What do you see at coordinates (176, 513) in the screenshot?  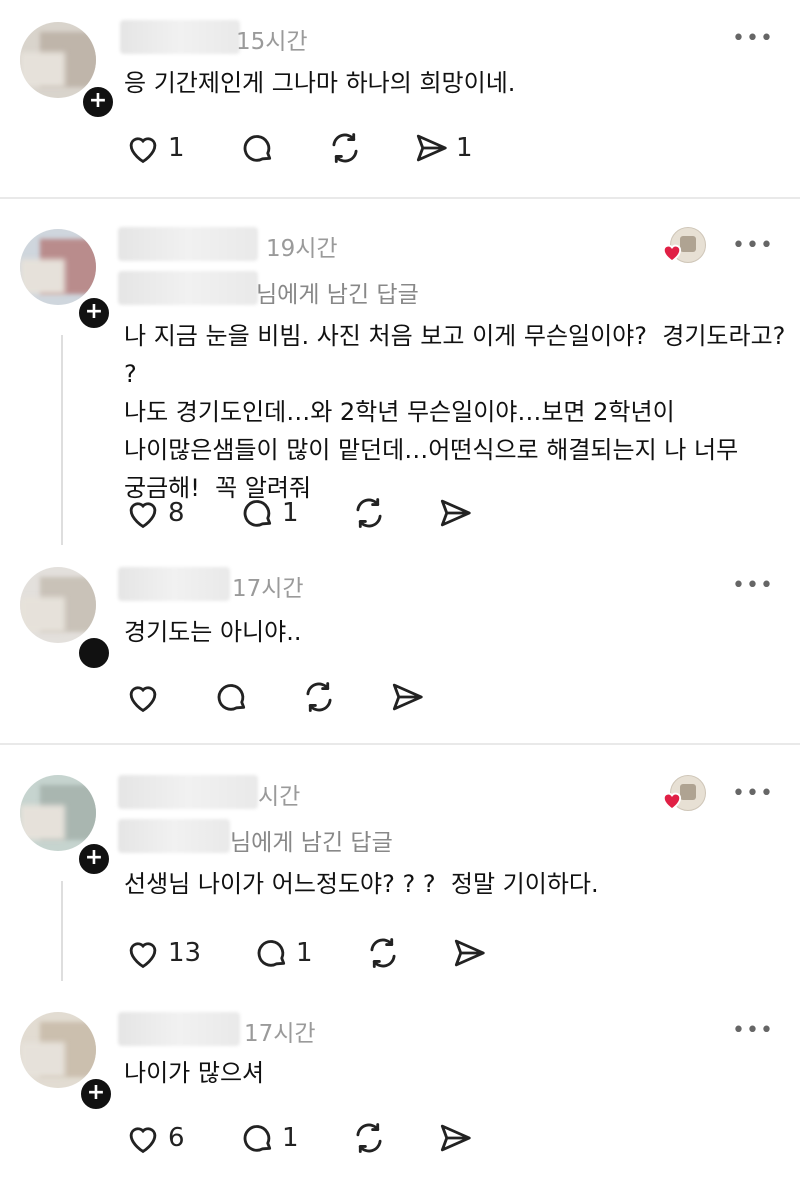 I see `like-count: 8` at bounding box center [176, 513].